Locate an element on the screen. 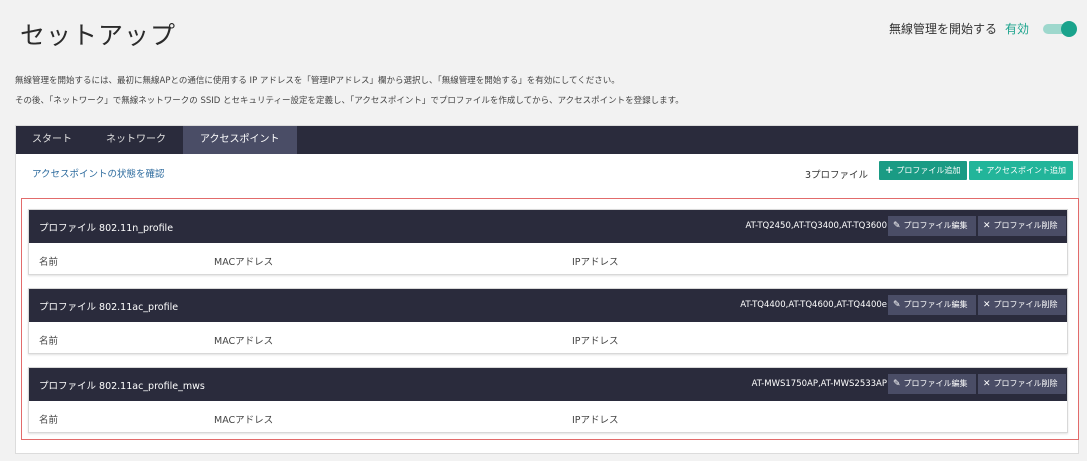 This screenshot has width=1087, height=461. add-profile-button: + プロファイル追加 is located at coordinates (923, 170).